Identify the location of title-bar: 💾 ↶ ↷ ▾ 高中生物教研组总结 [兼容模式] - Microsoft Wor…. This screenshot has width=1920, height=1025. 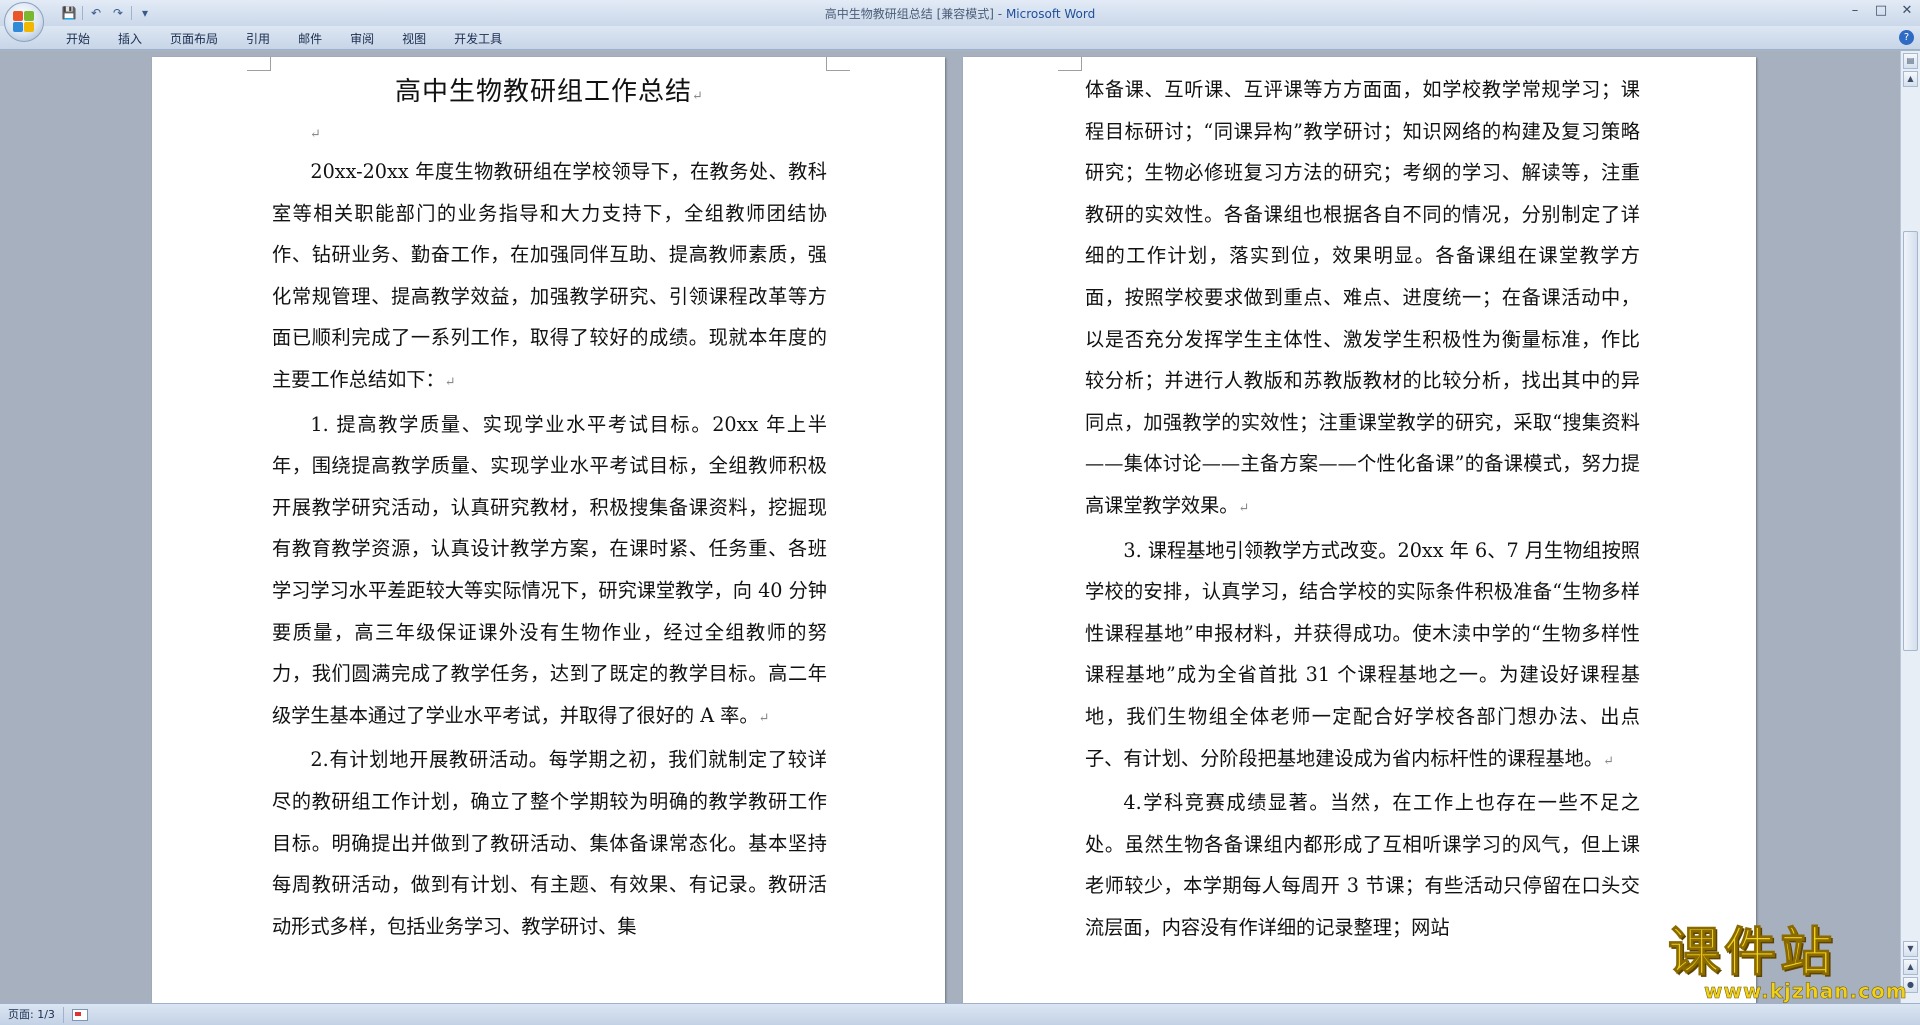
(960, 21).